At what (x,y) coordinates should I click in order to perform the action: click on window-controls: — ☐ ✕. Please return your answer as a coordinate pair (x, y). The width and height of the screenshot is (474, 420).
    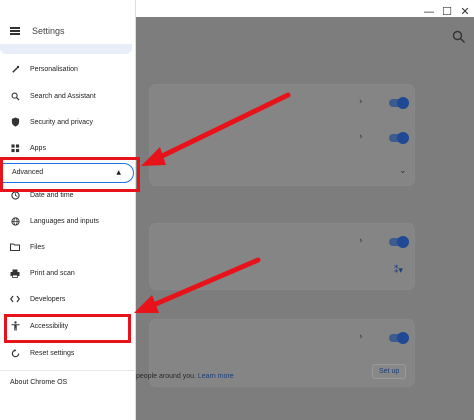
    Looking at the image, I should click on (447, 11).